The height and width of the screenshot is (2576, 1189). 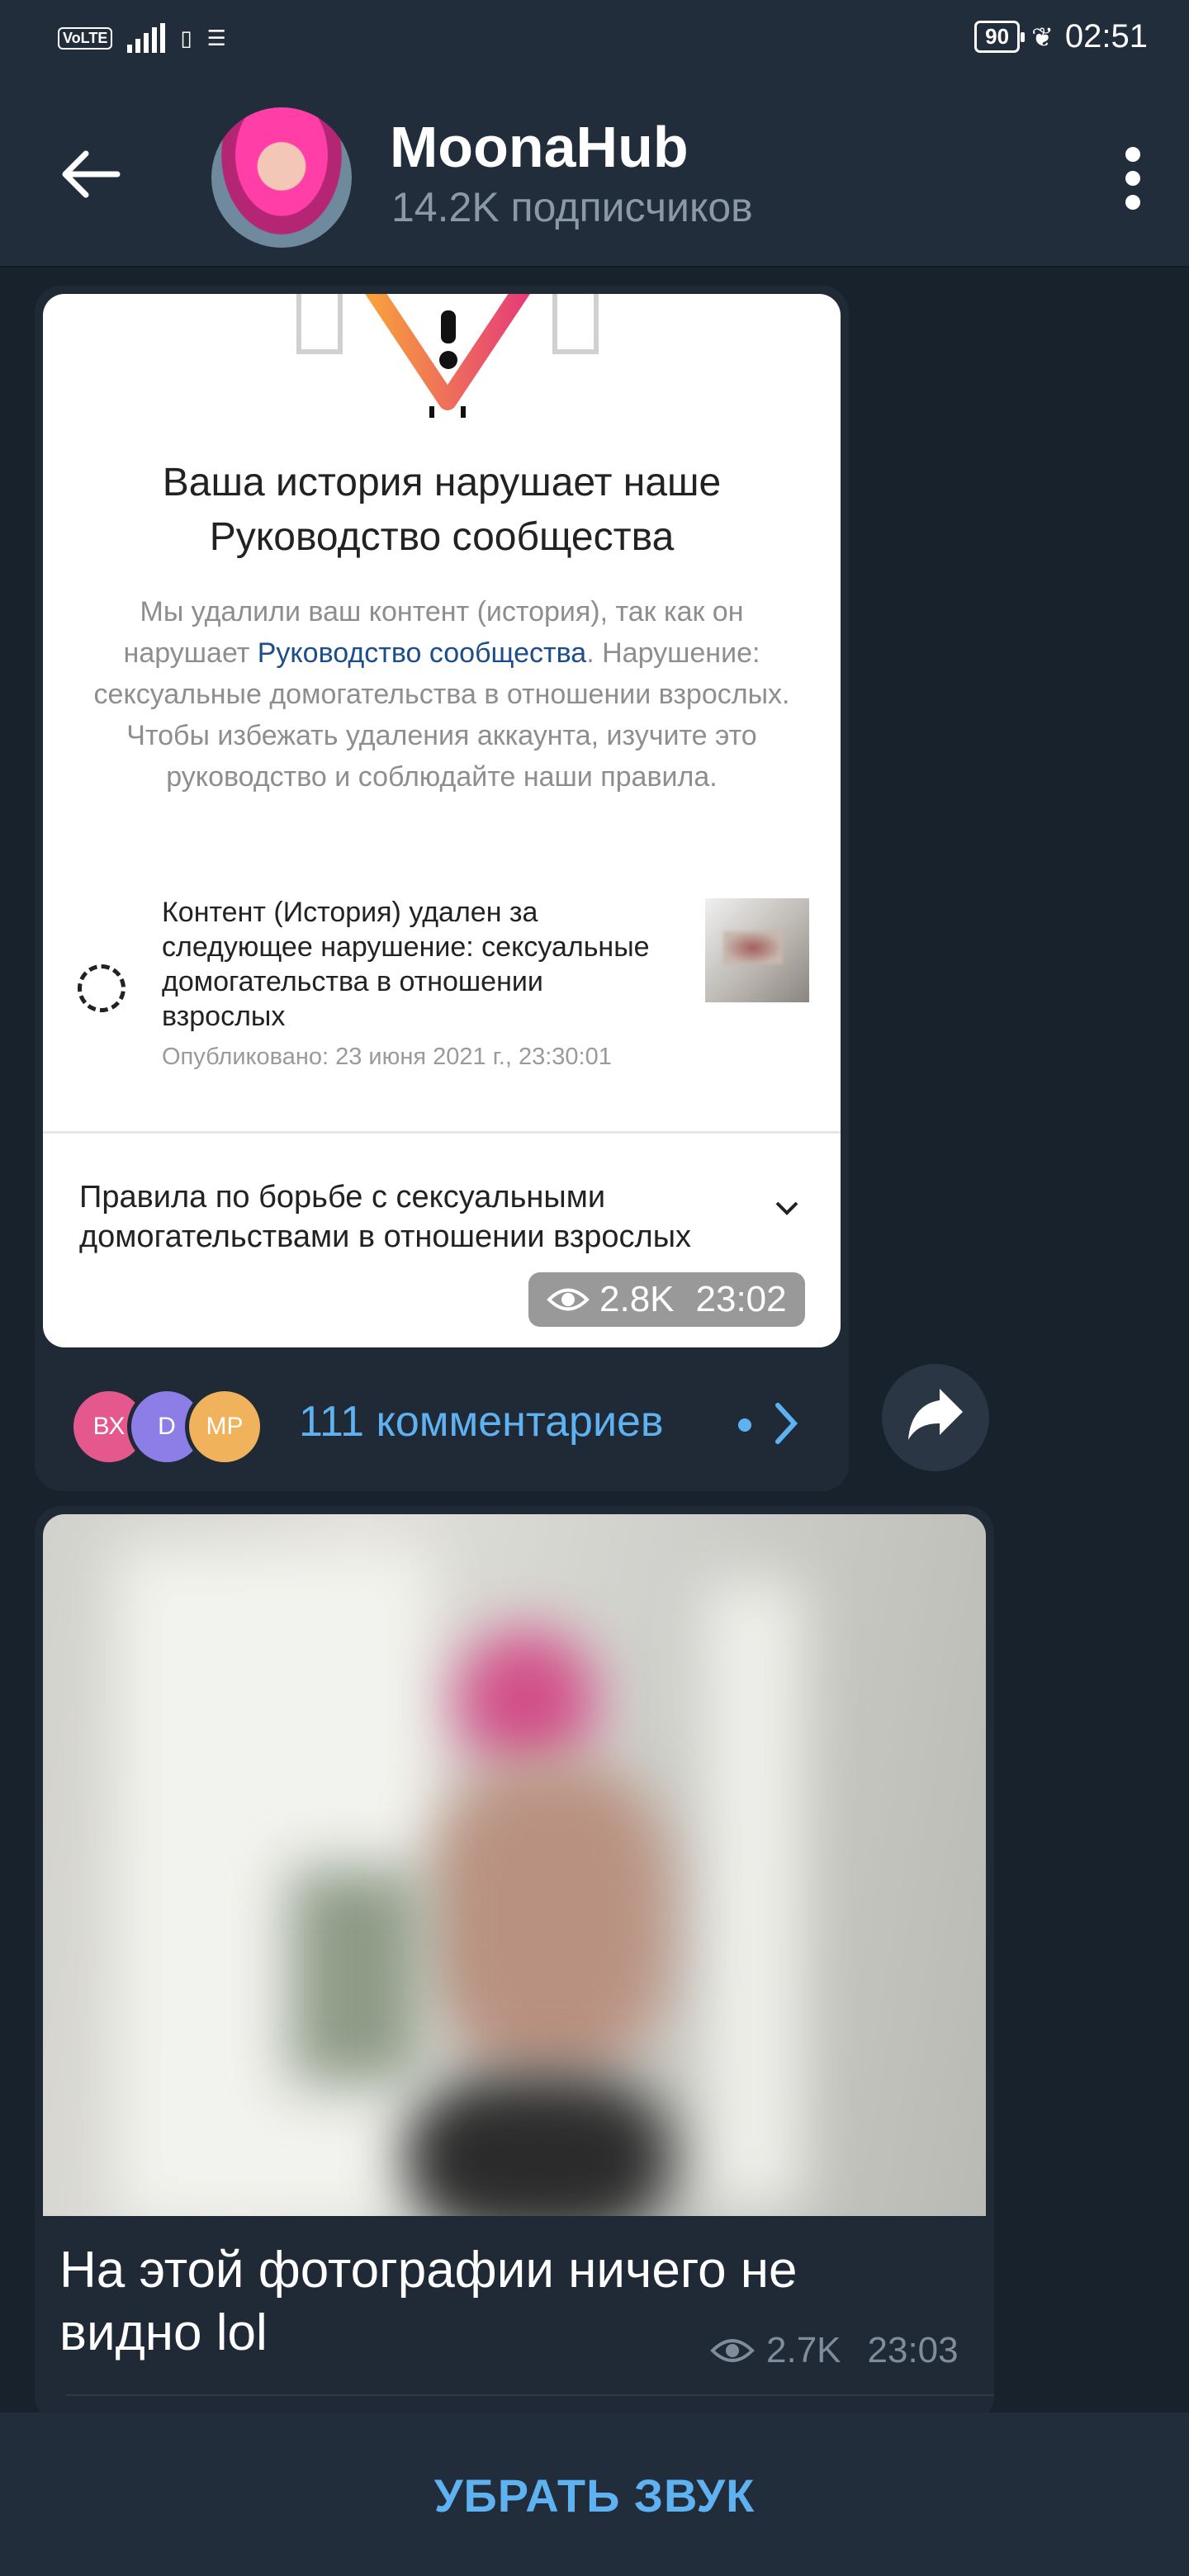 What do you see at coordinates (91, 174) in the screenshot?
I see `back-arrow-icon` at bounding box center [91, 174].